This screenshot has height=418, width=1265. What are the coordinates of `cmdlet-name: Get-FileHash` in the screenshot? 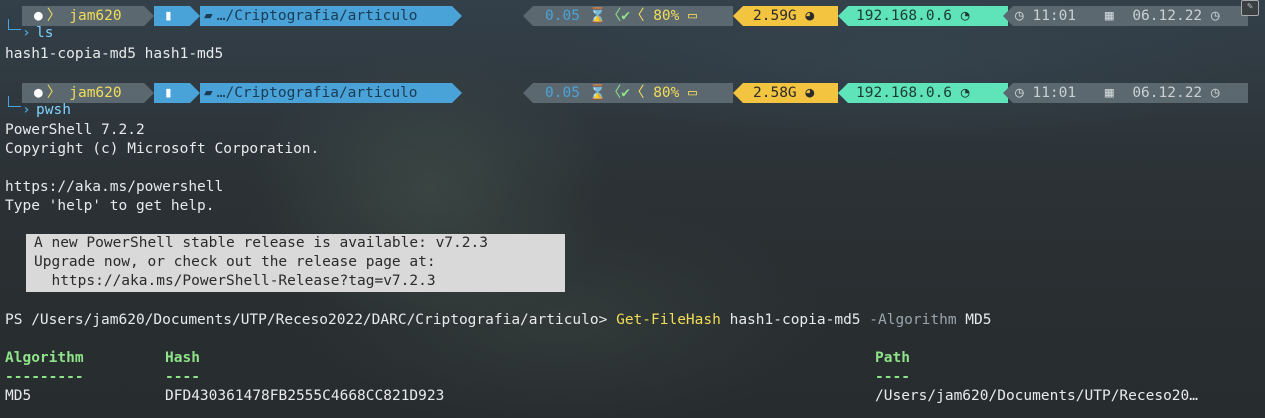 It's located at (668, 320).